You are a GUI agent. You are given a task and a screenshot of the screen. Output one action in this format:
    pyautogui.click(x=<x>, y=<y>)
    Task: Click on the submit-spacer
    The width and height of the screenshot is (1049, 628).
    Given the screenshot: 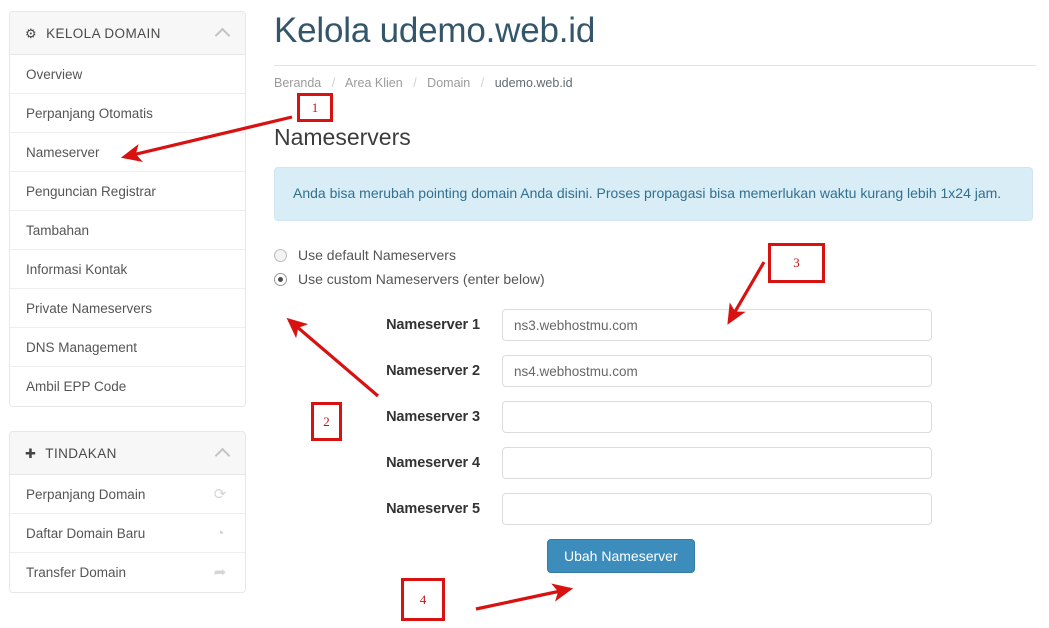 What is the action you would take?
    pyautogui.click(x=388, y=556)
    